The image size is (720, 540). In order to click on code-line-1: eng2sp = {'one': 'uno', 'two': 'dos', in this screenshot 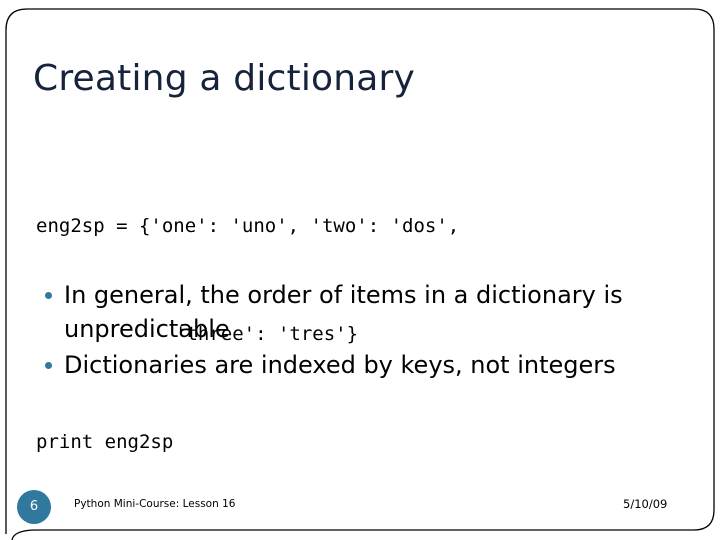, I will do `click(248, 226)`.